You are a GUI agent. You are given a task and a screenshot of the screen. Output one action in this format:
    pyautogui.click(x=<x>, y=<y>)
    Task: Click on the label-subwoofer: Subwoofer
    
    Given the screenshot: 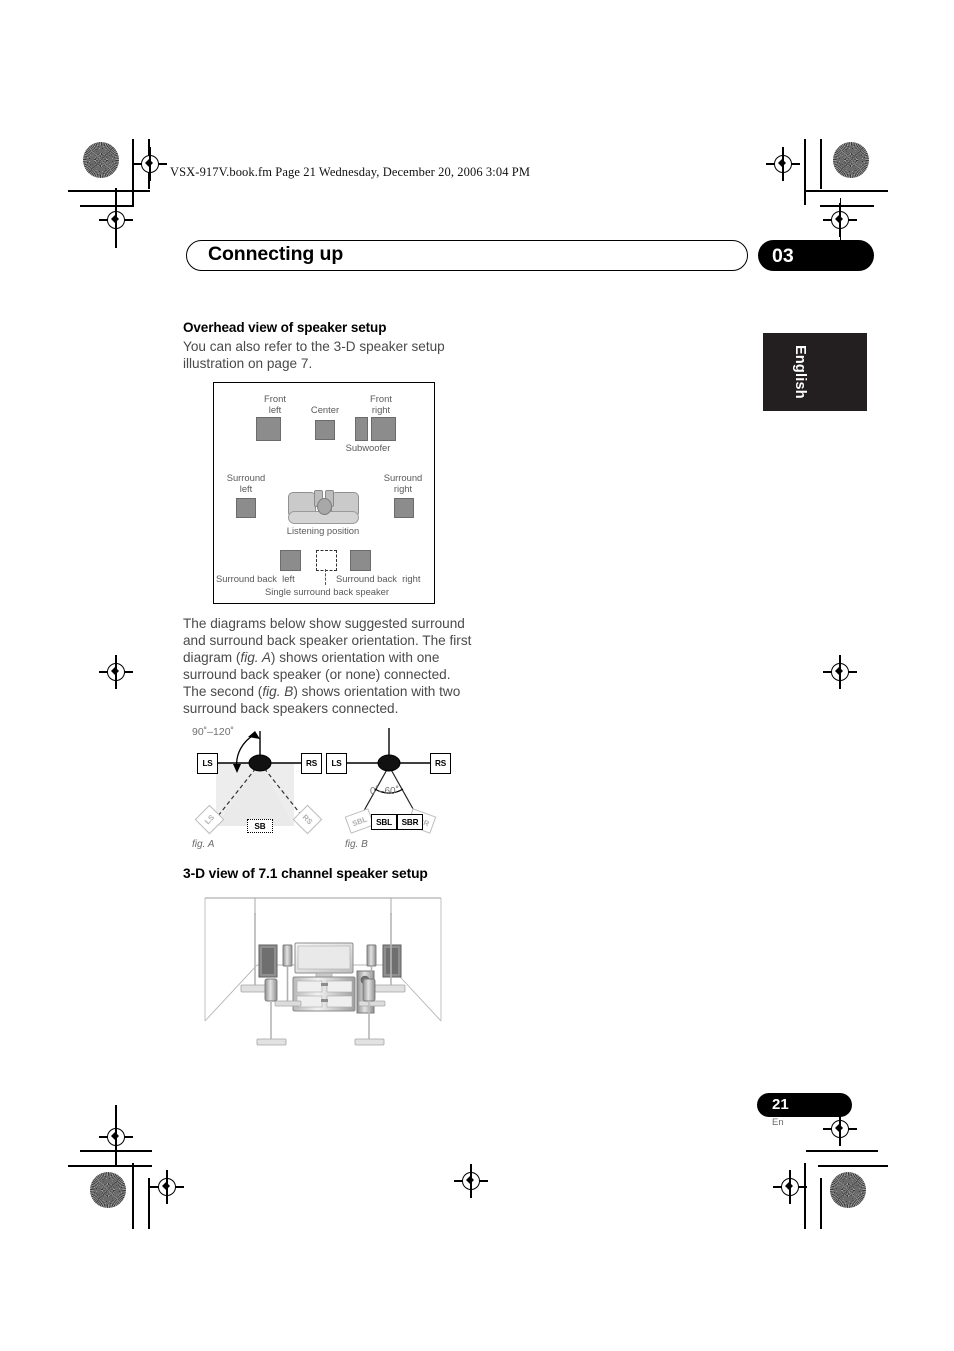 What is the action you would take?
    pyautogui.click(x=368, y=447)
    